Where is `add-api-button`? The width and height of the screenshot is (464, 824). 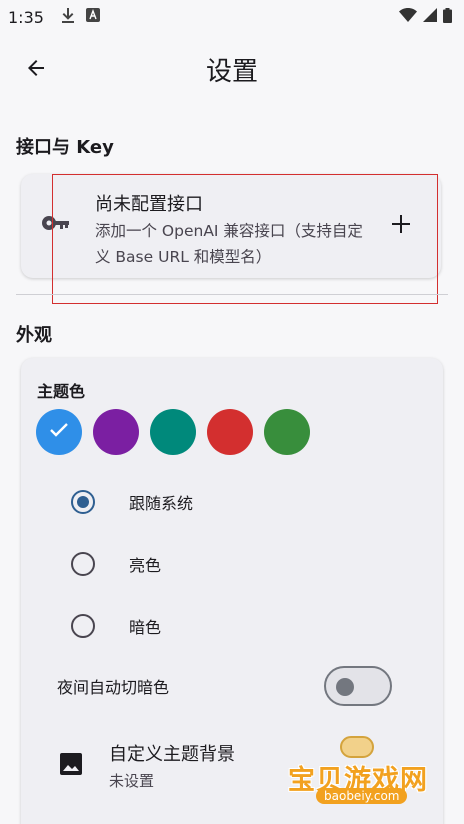
add-api-button is located at coordinates (401, 226).